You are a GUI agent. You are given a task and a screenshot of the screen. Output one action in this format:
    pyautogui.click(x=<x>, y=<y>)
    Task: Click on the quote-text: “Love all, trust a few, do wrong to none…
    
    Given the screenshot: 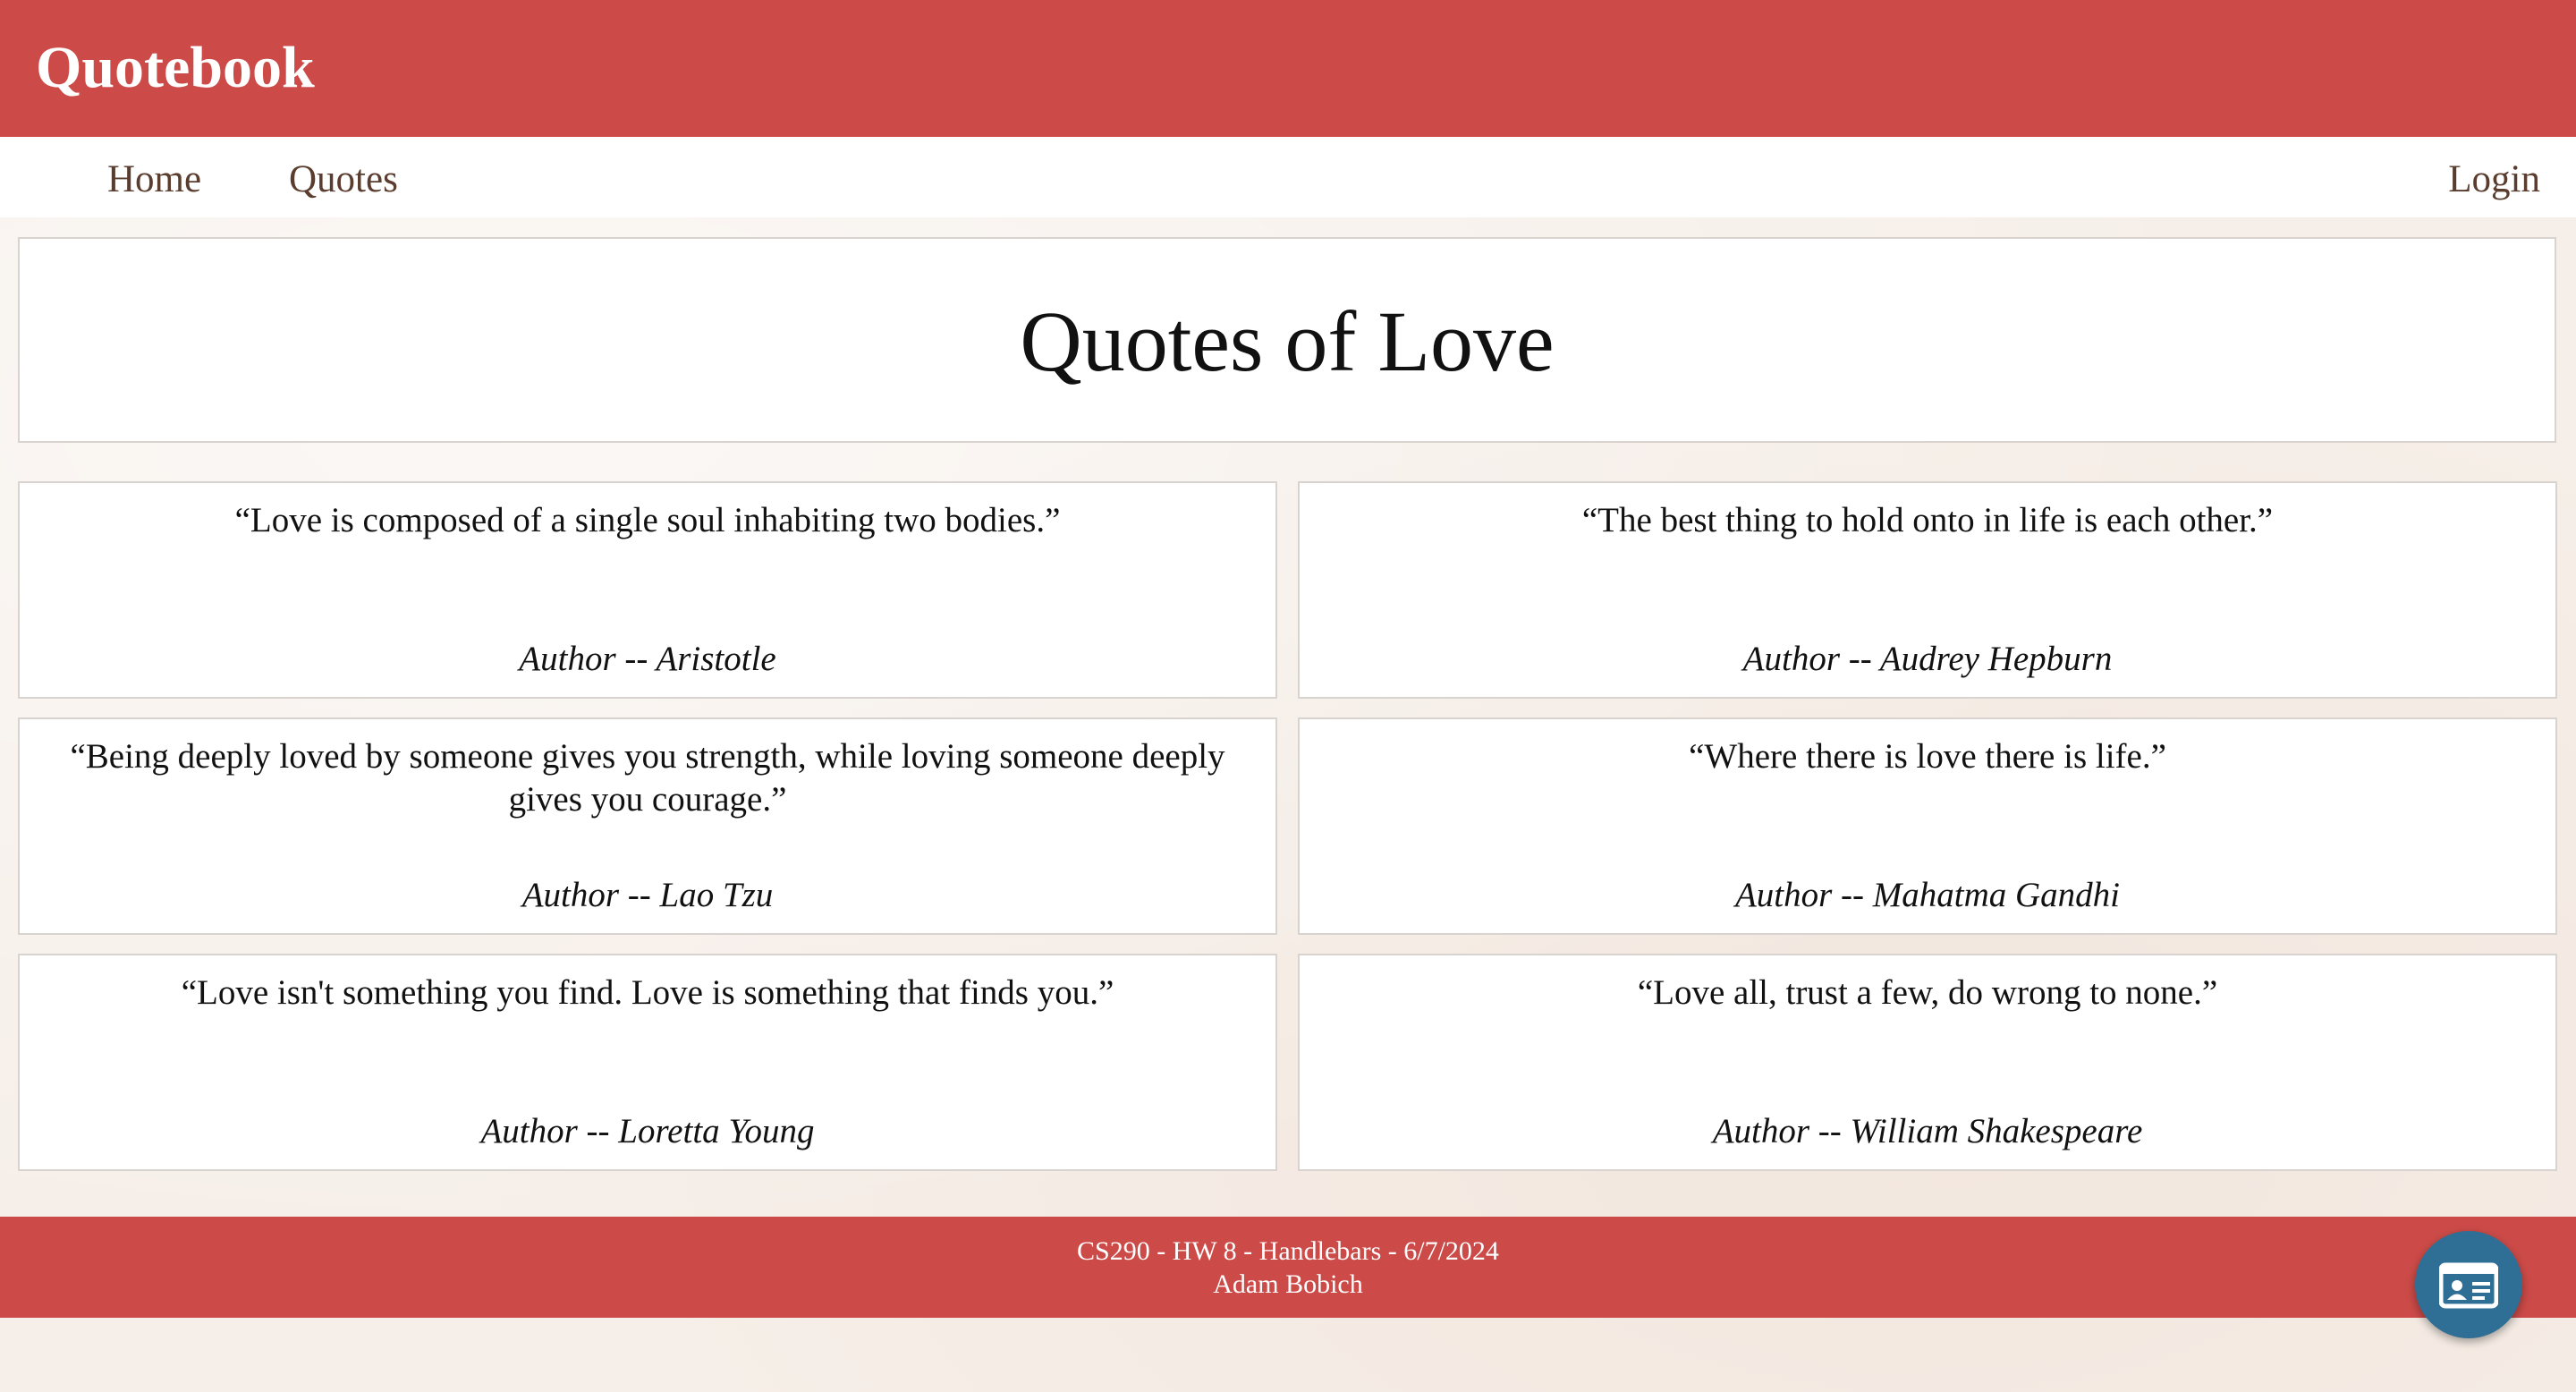 What is the action you would take?
    pyautogui.click(x=1927, y=992)
    